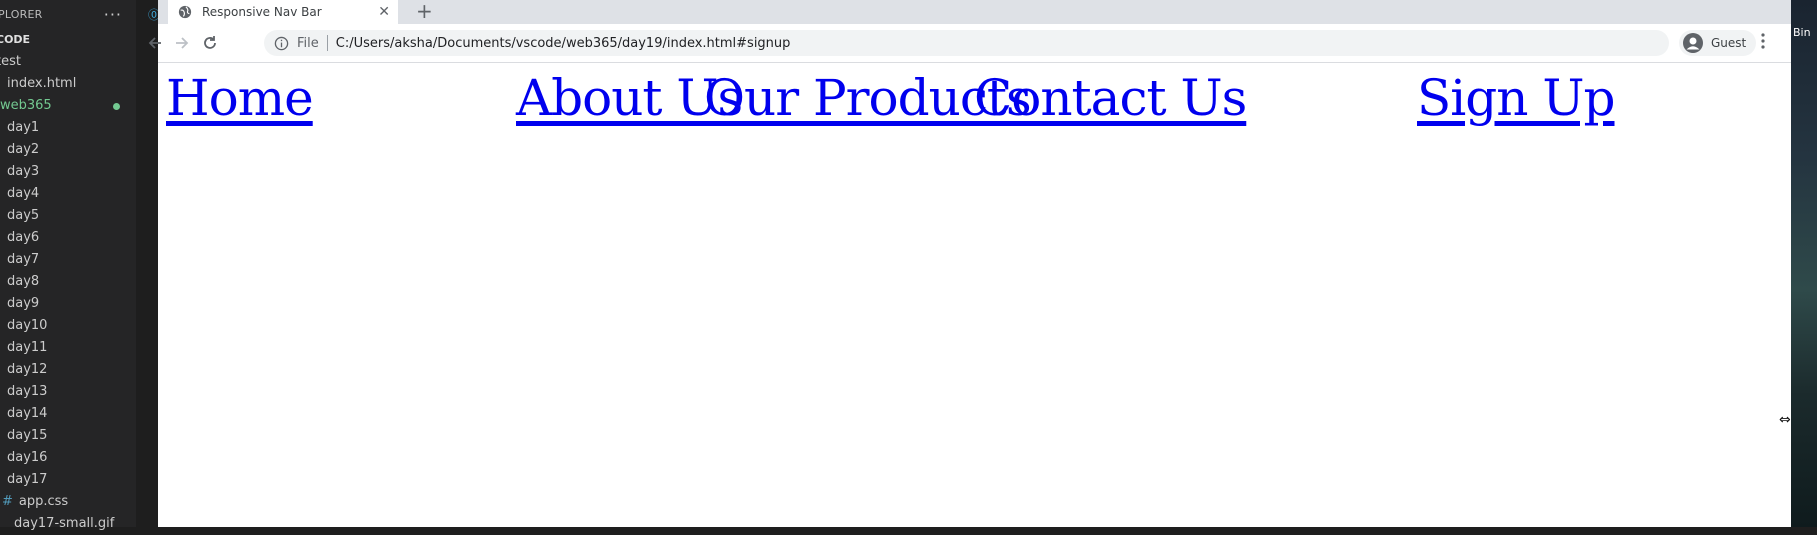 The image size is (1817, 535). I want to click on tree-item-label: day17-small.gif, so click(64, 523).